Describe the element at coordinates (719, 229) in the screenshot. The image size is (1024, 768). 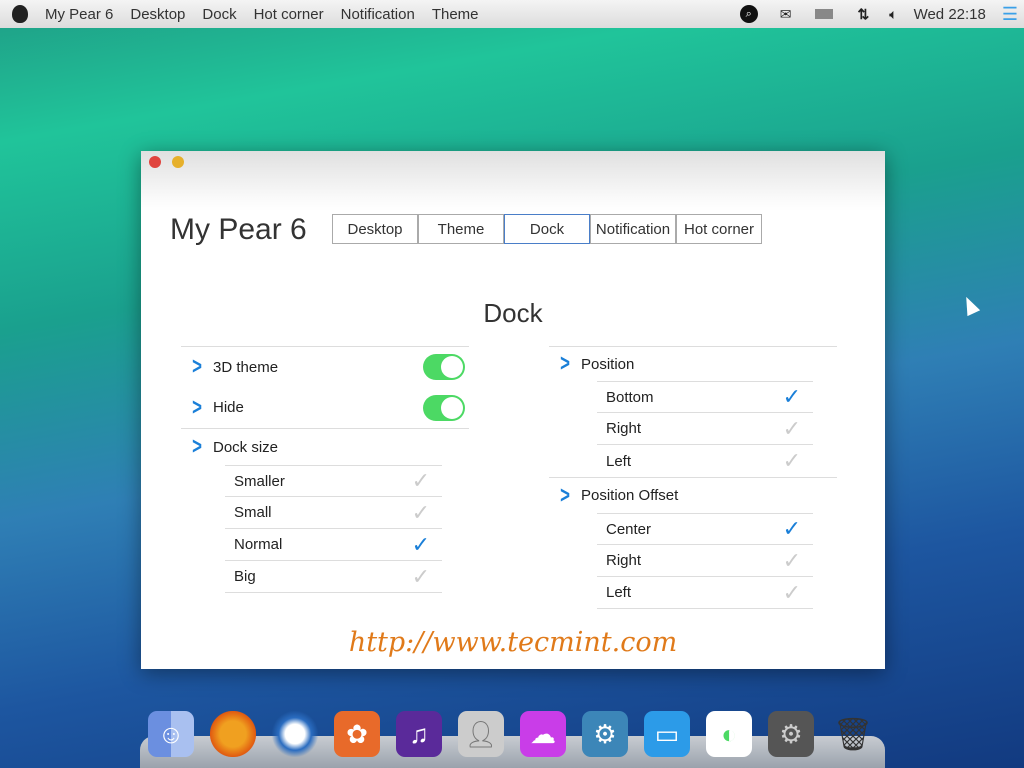
I see `tab-hot-corner: Hot corner` at that location.